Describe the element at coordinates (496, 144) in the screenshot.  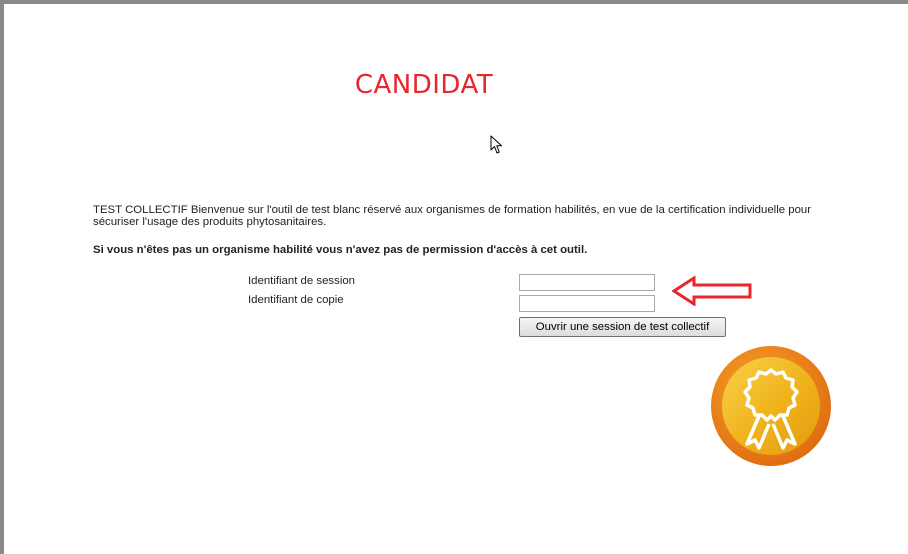
I see `mouse-pointer-icon` at that location.